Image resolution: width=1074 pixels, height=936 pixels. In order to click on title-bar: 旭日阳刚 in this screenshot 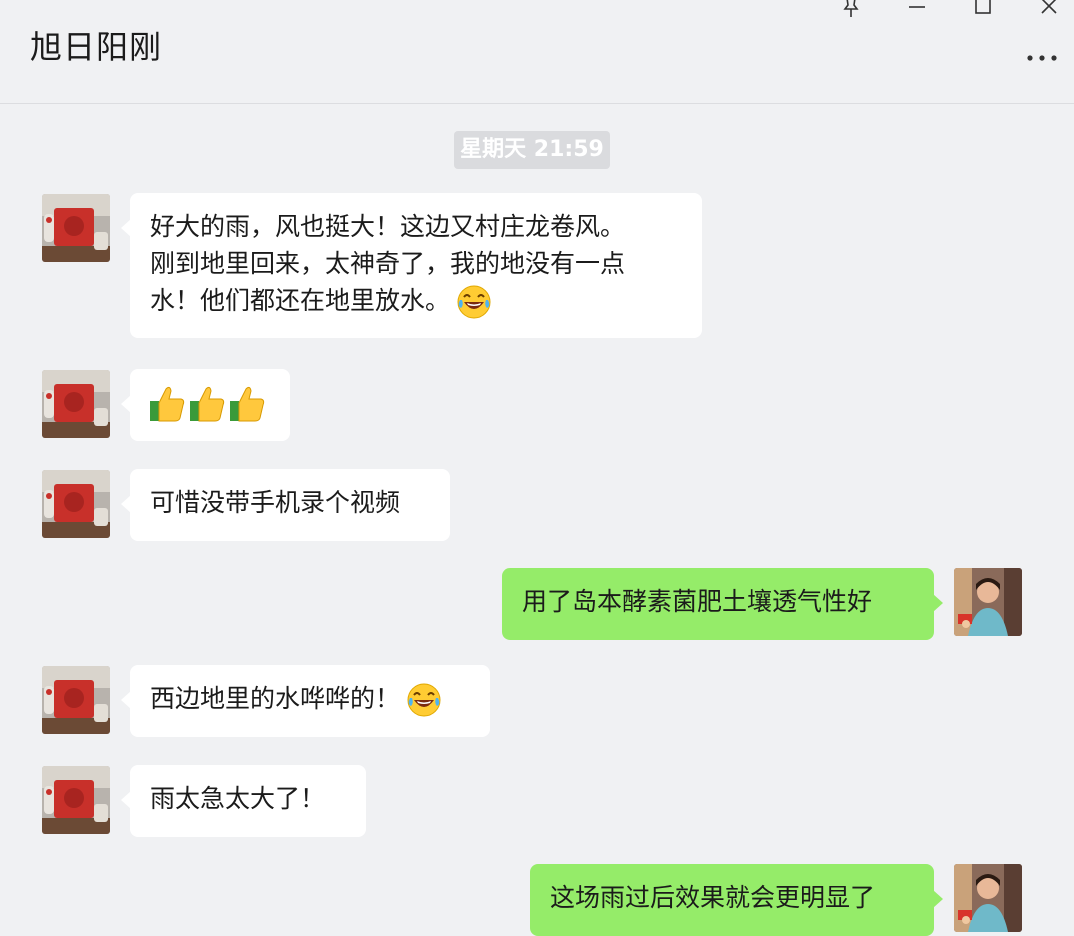, I will do `click(537, 52)`.